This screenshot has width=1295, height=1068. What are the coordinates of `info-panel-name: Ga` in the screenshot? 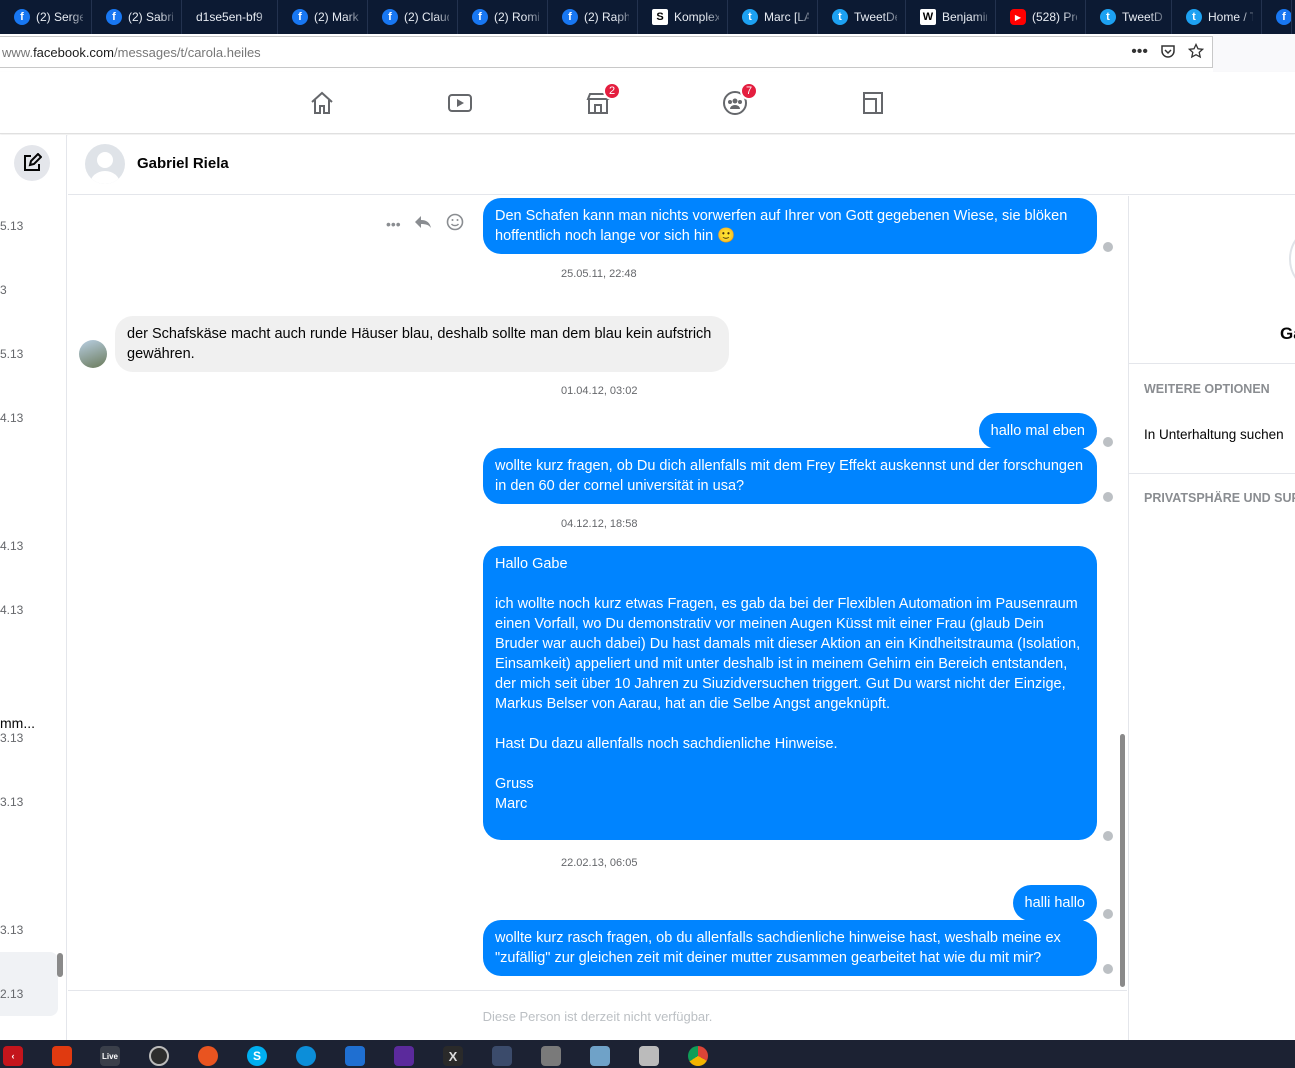 It's located at (1287, 333).